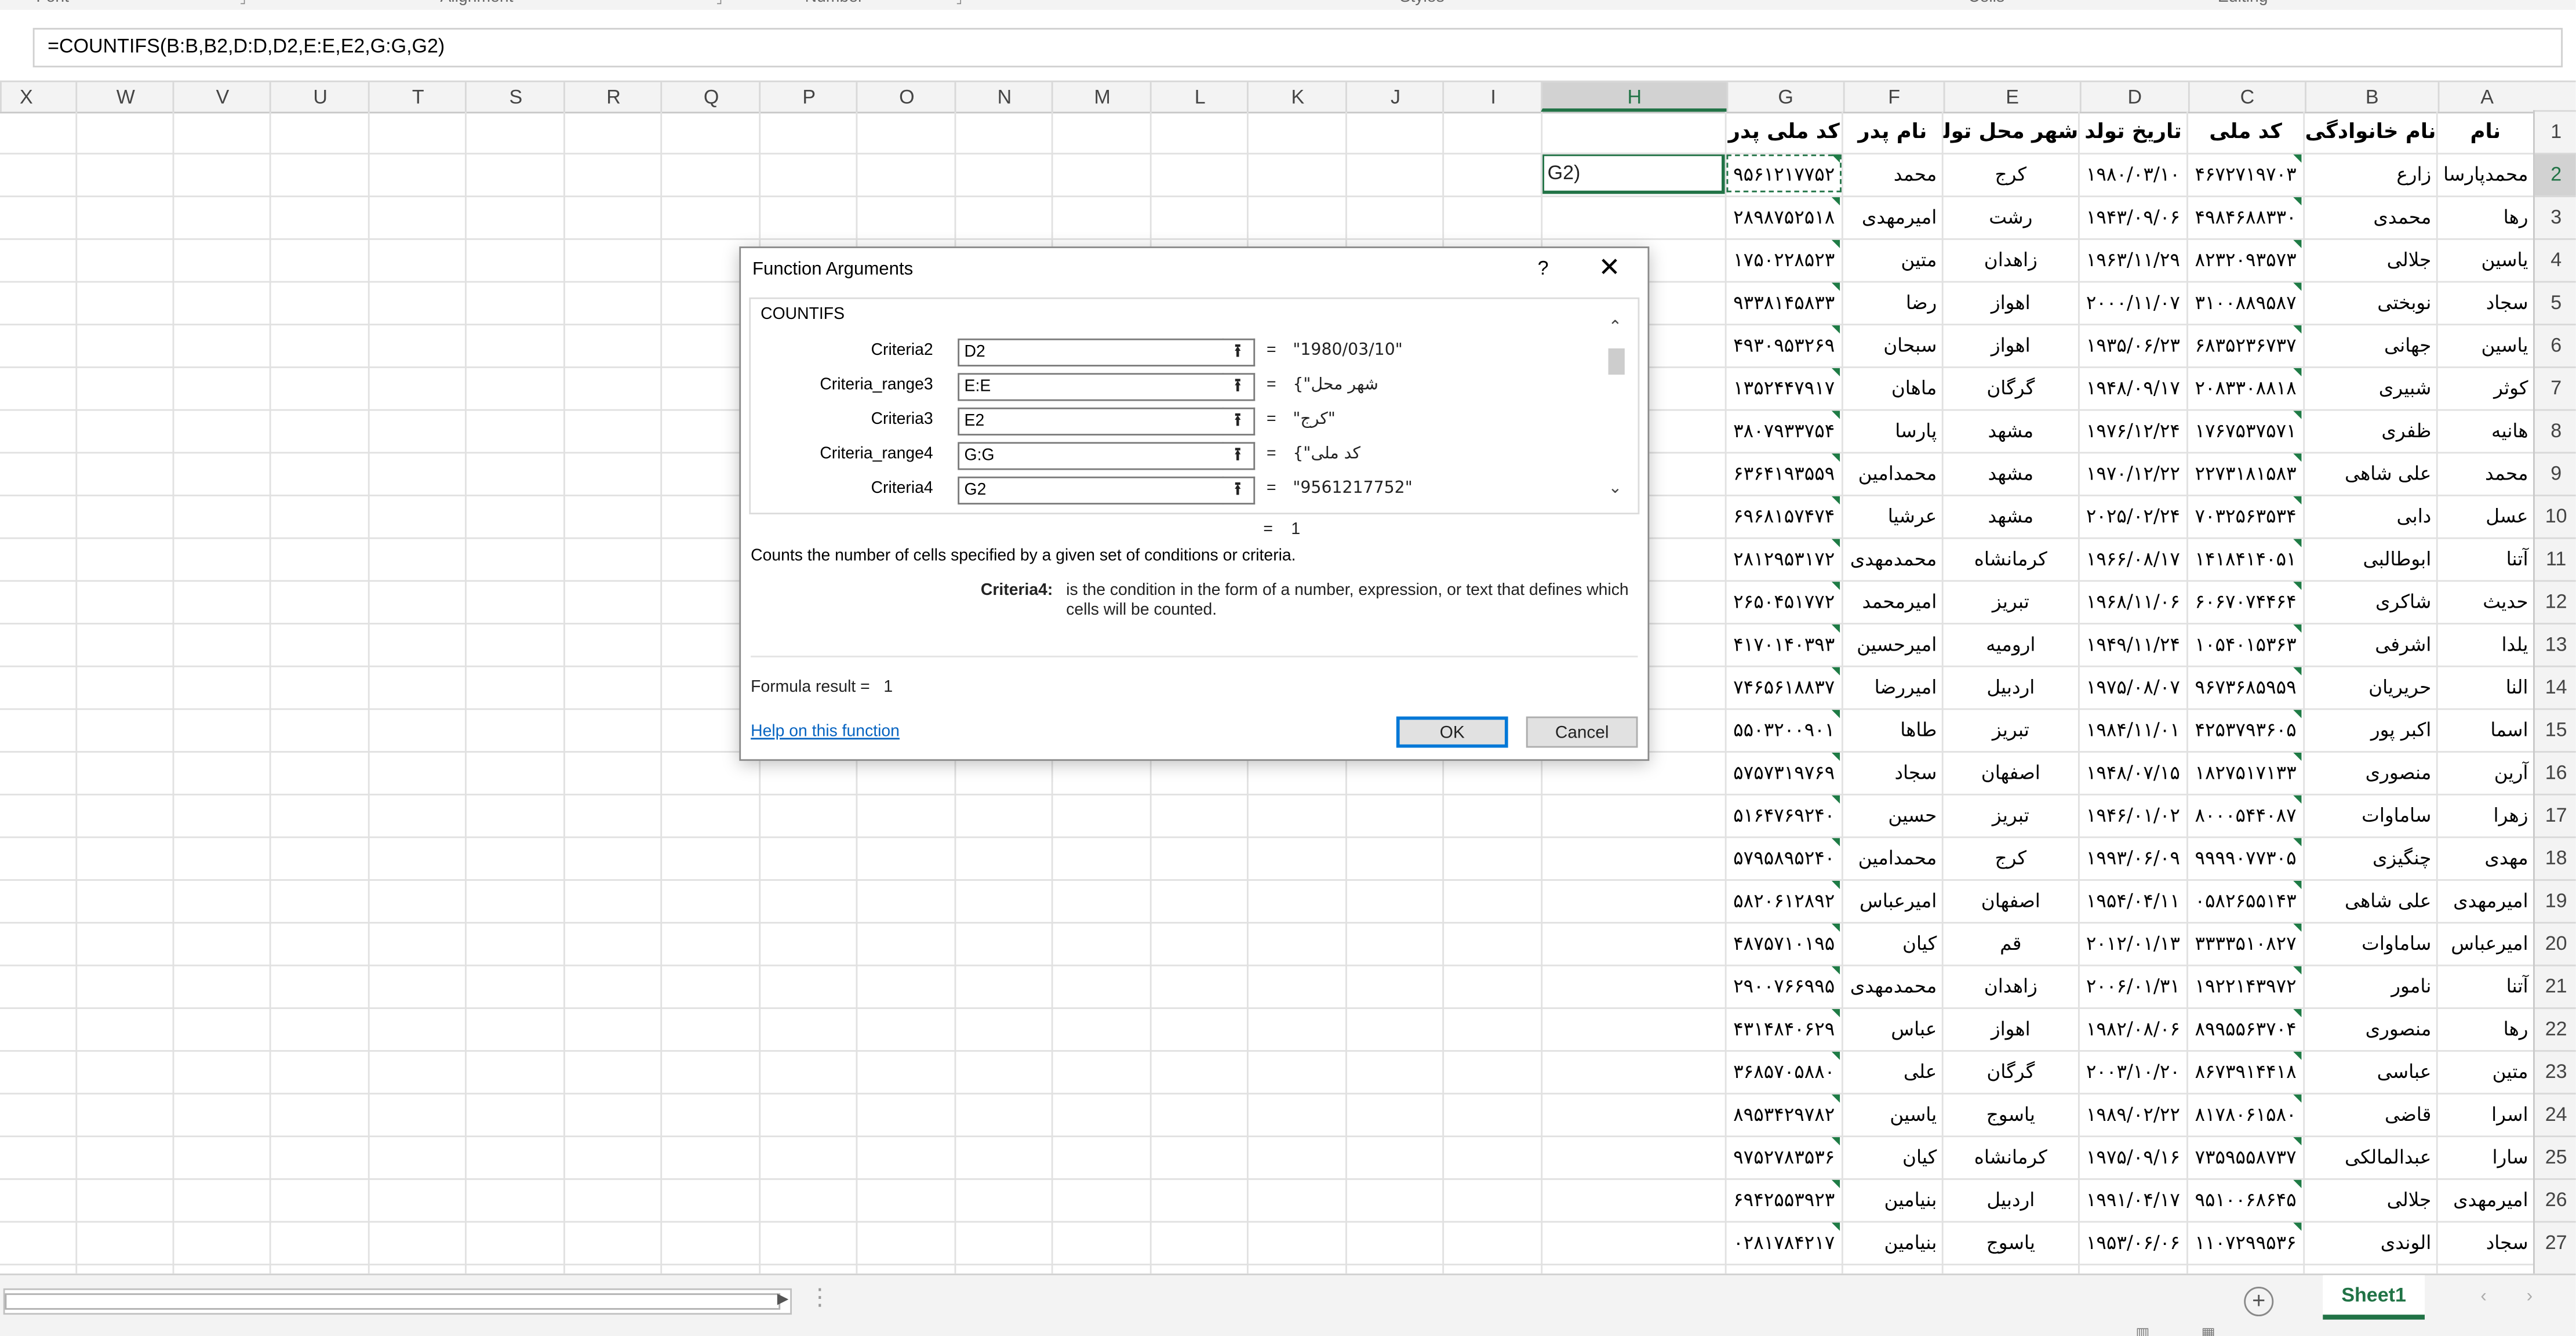  I want to click on row-header-13: 13, so click(2555, 645).